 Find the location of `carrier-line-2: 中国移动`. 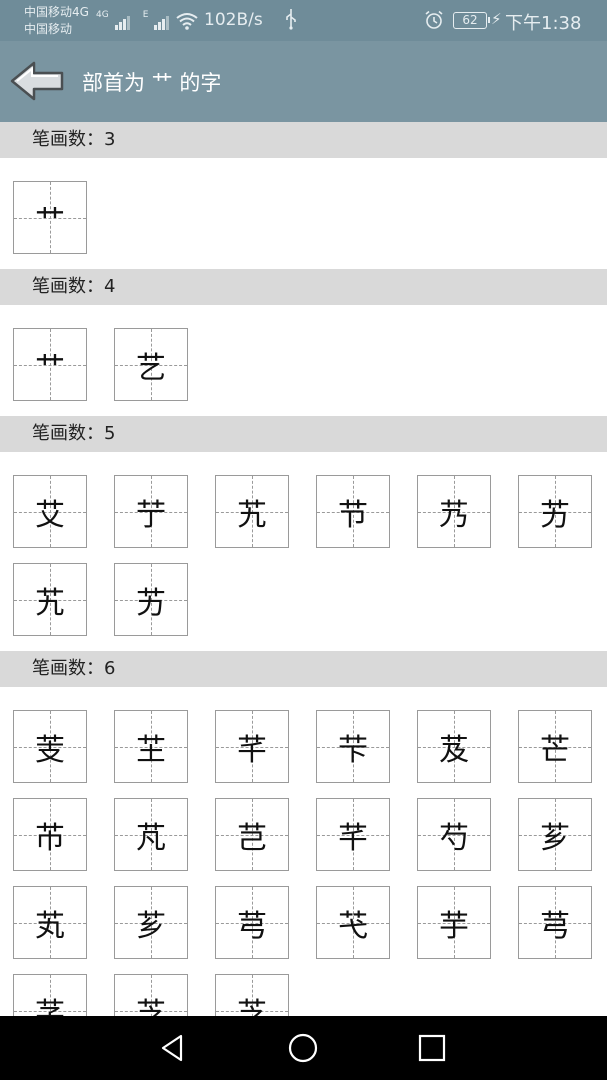

carrier-line-2: 中国移动 is located at coordinates (48, 29).